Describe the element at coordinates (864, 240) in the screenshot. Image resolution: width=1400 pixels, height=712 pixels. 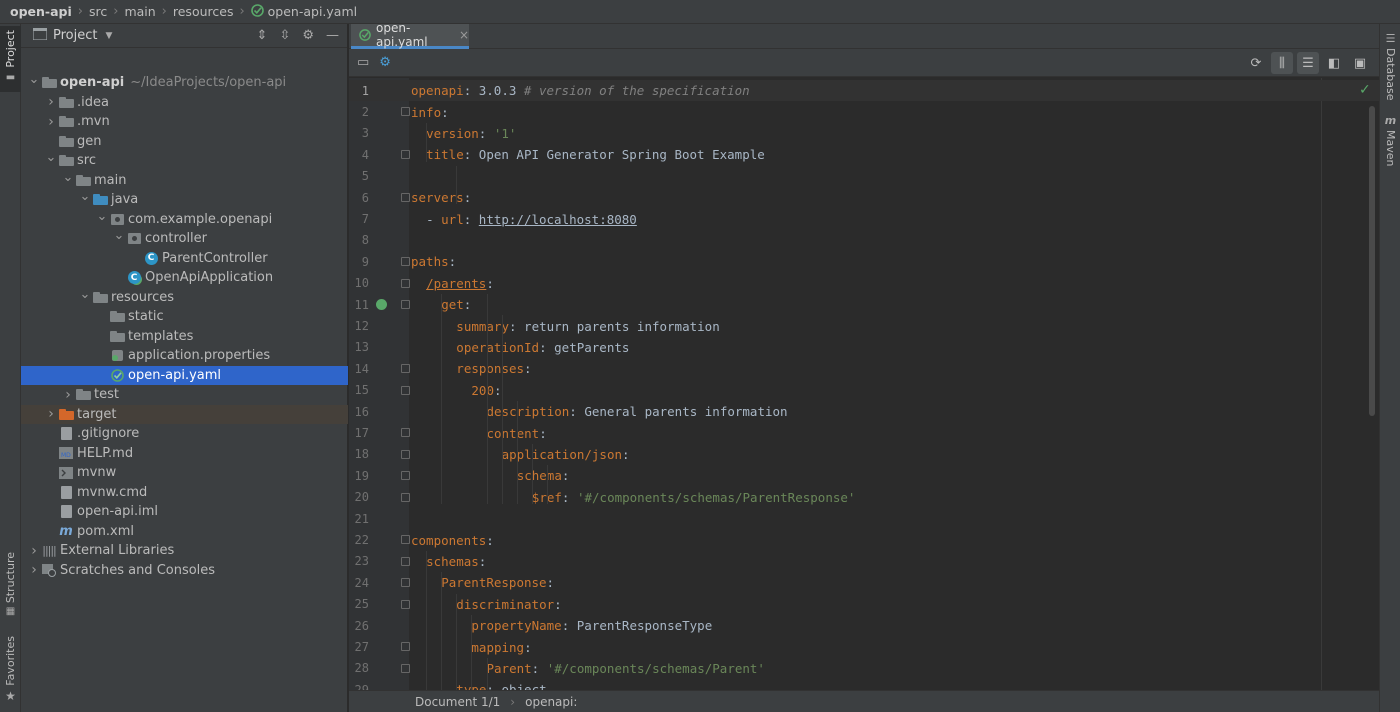
I see `code-line: 8` at that location.